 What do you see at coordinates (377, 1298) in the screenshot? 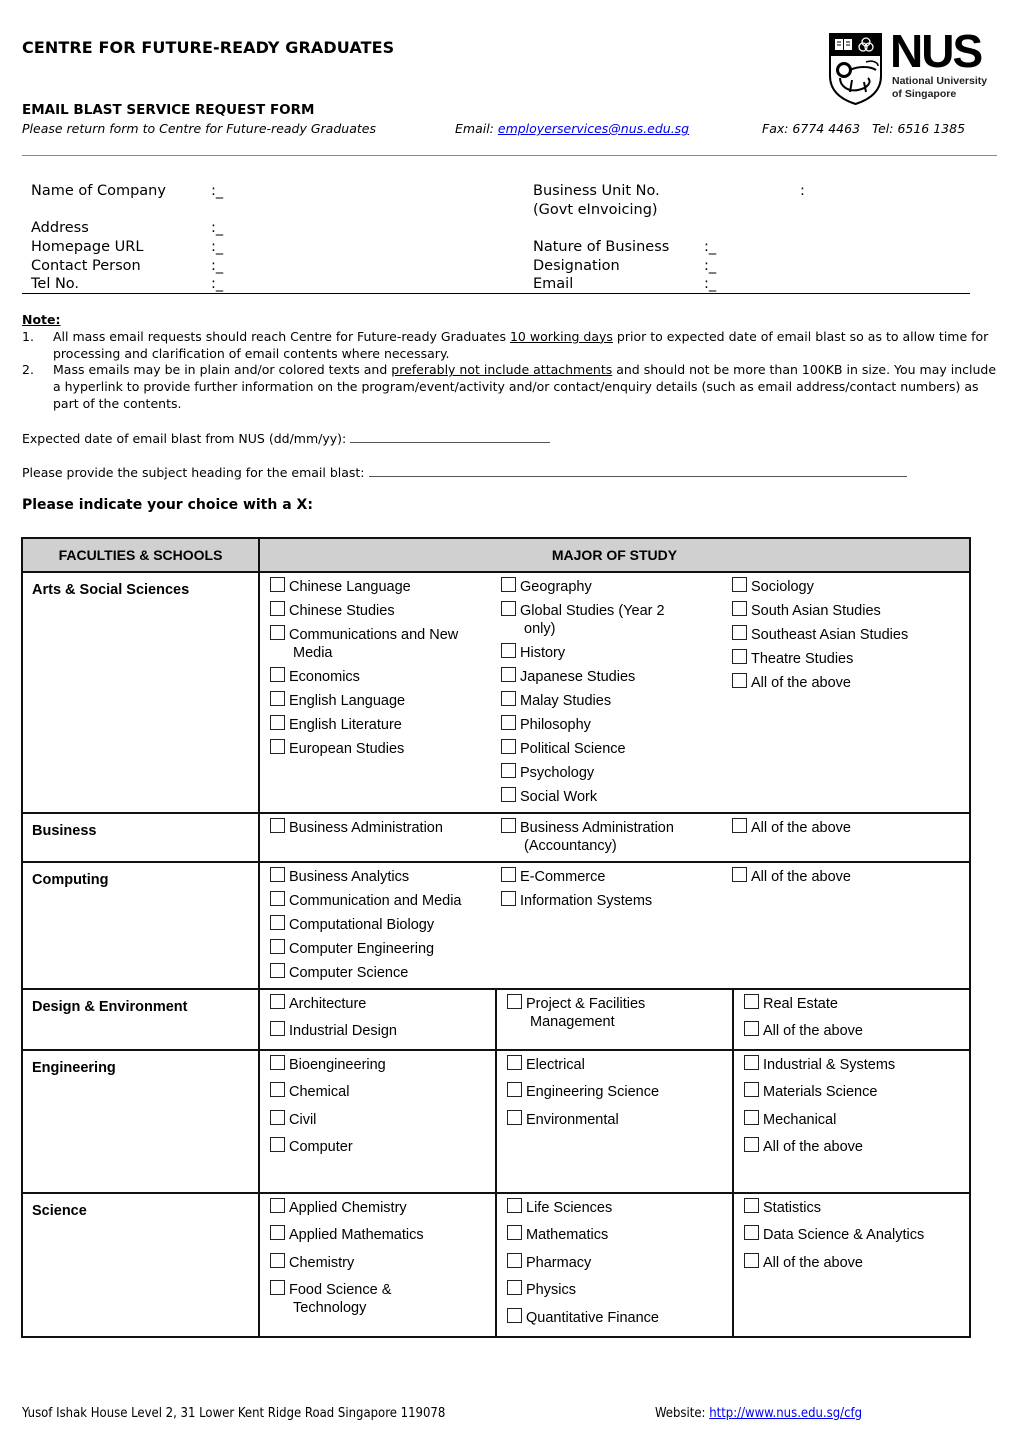
I see `major-option: Food Science & Technology` at bounding box center [377, 1298].